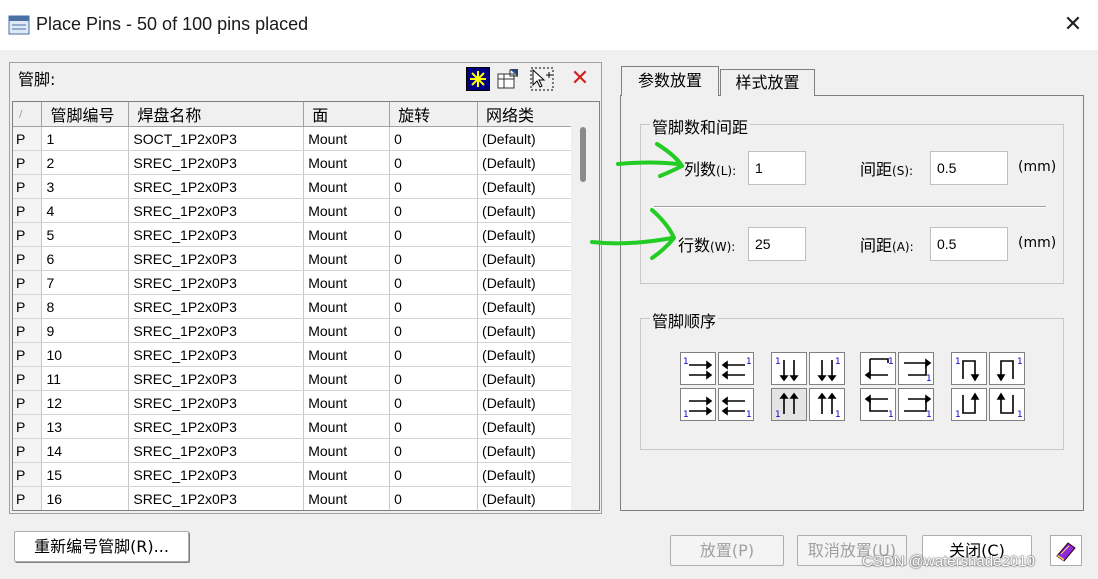  What do you see at coordinates (293, 426) in the screenshot?
I see `table-row: P 13 SREC_1P2x0P3 Mount 0 (Default)` at bounding box center [293, 426].